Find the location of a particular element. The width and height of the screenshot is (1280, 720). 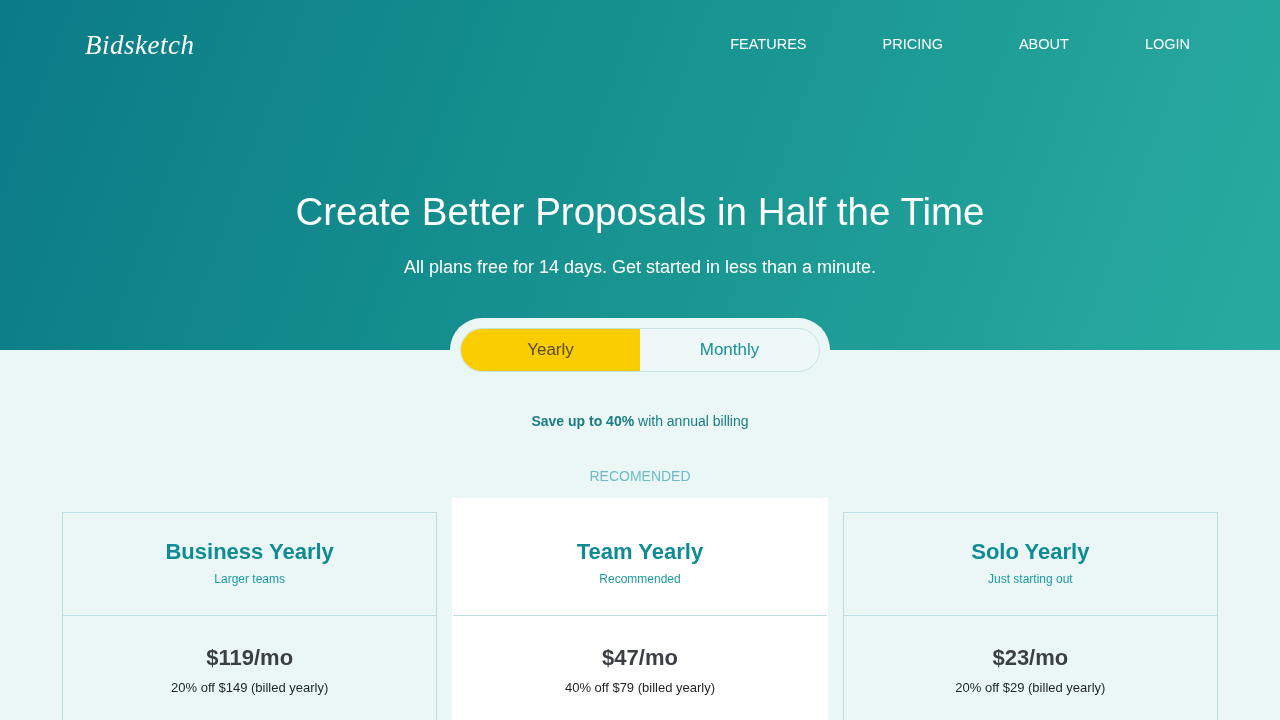

plan-price: $119/mo is located at coordinates (250, 658).